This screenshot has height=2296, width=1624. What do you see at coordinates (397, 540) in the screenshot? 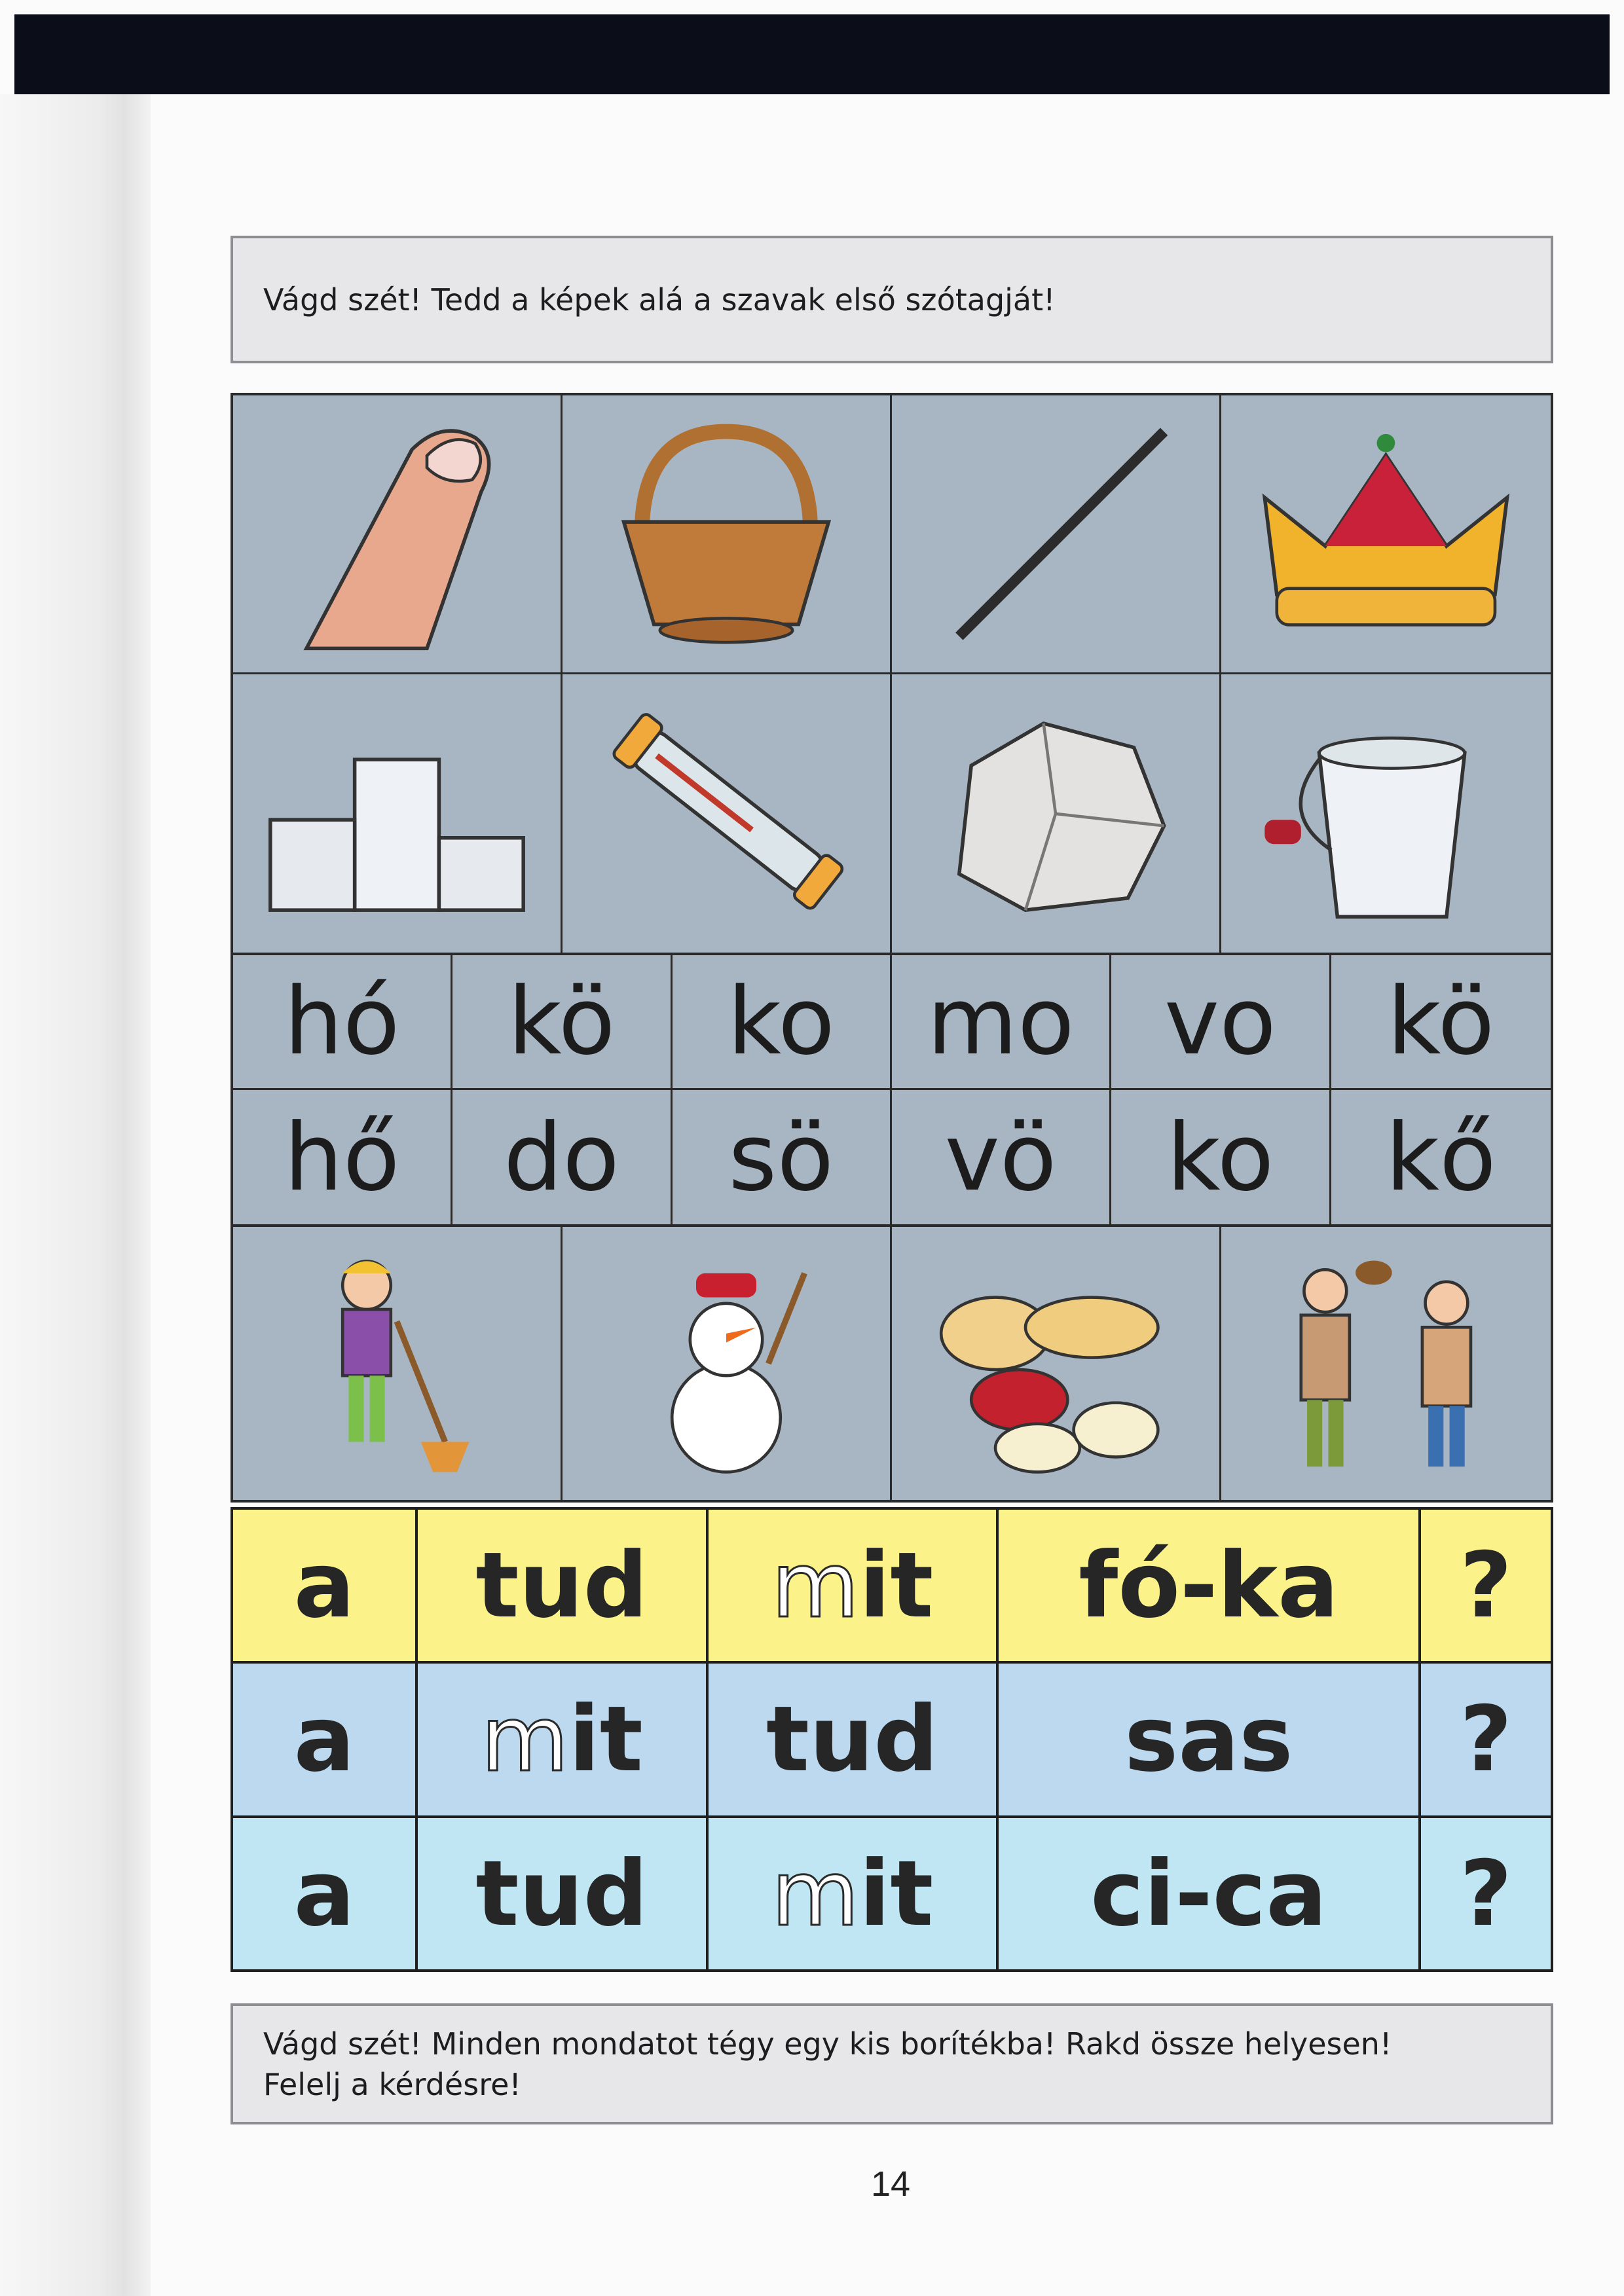
I see `finger-icon` at bounding box center [397, 540].